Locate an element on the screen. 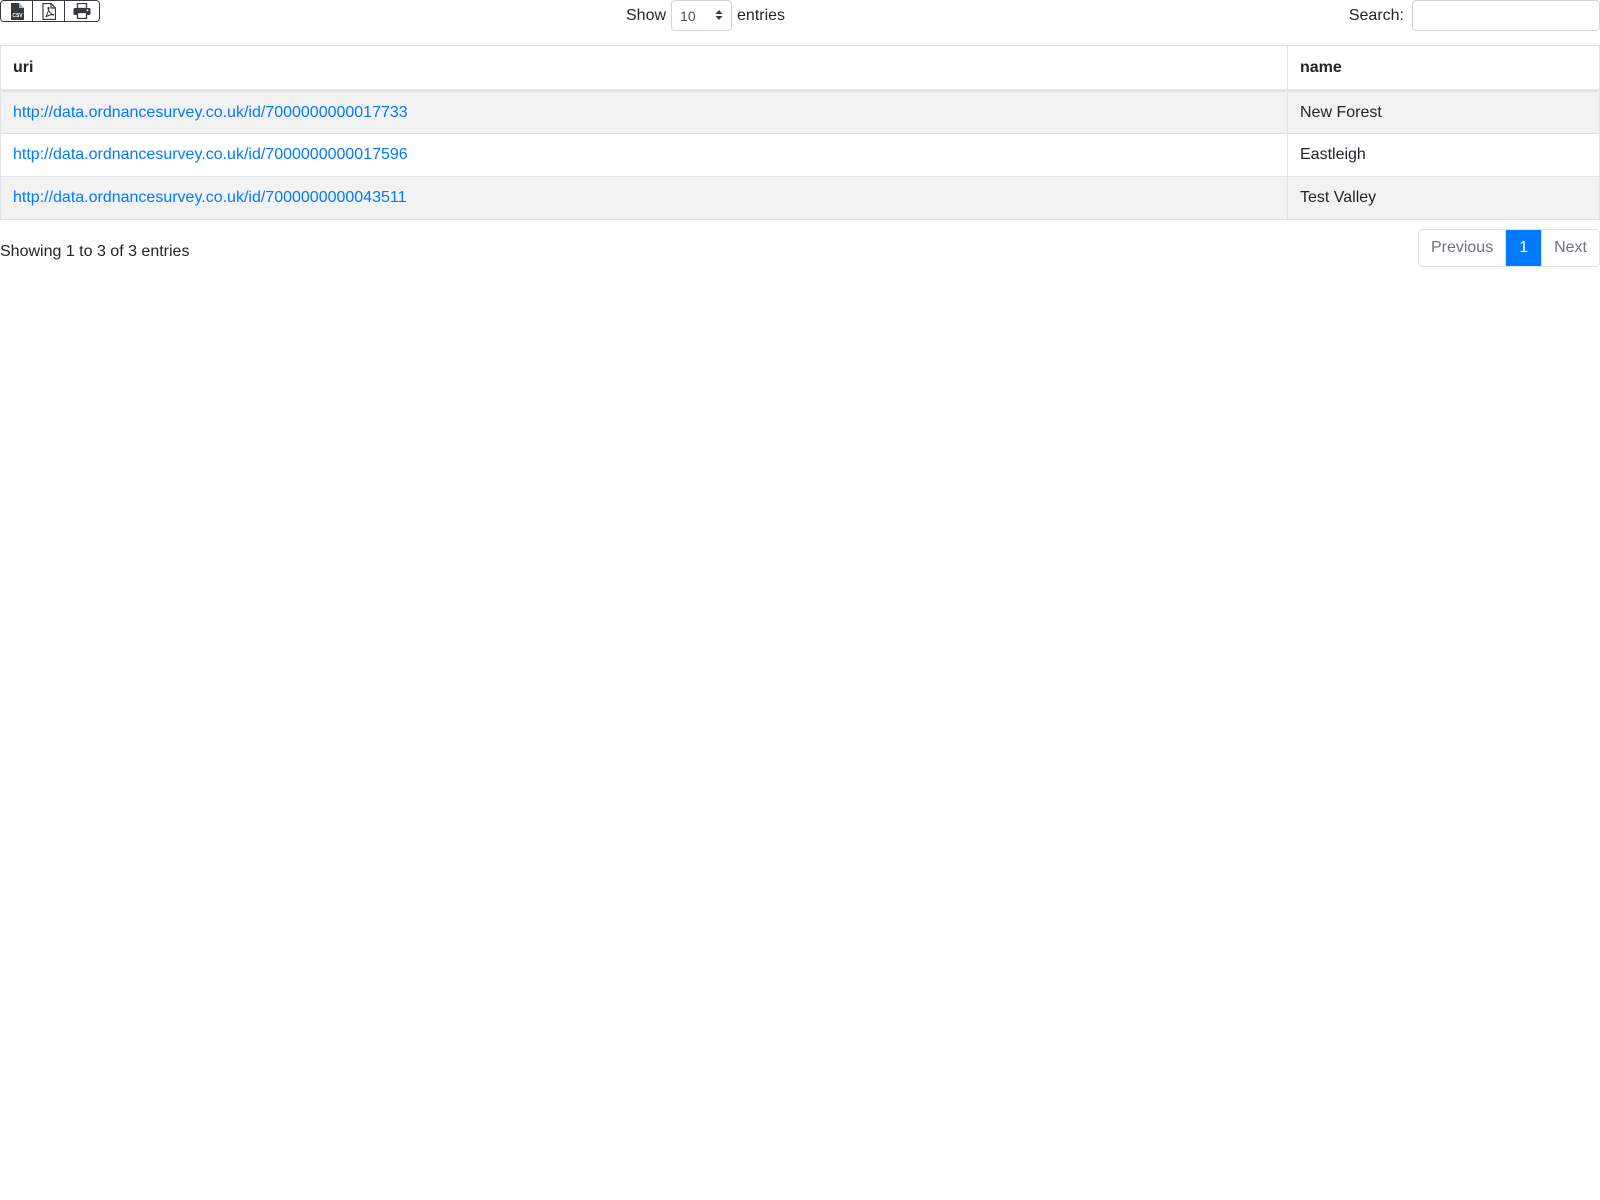  pdf-file-icon is located at coordinates (48, 11).